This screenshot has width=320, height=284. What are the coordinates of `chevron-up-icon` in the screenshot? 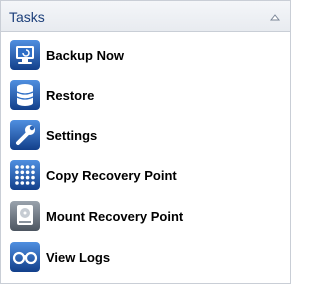 It's located at (275, 17).